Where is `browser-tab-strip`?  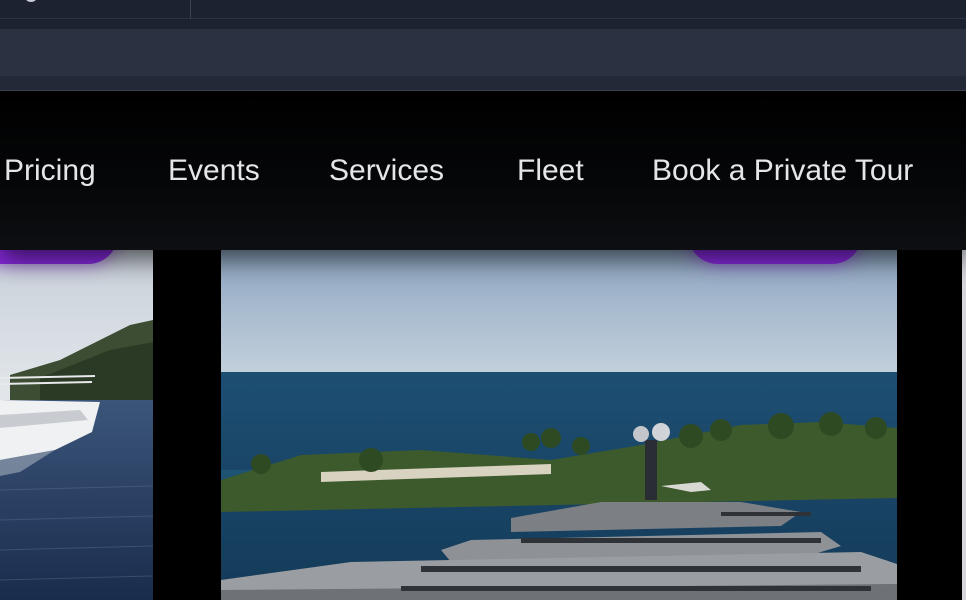
browser-tab-strip is located at coordinates (483, 9).